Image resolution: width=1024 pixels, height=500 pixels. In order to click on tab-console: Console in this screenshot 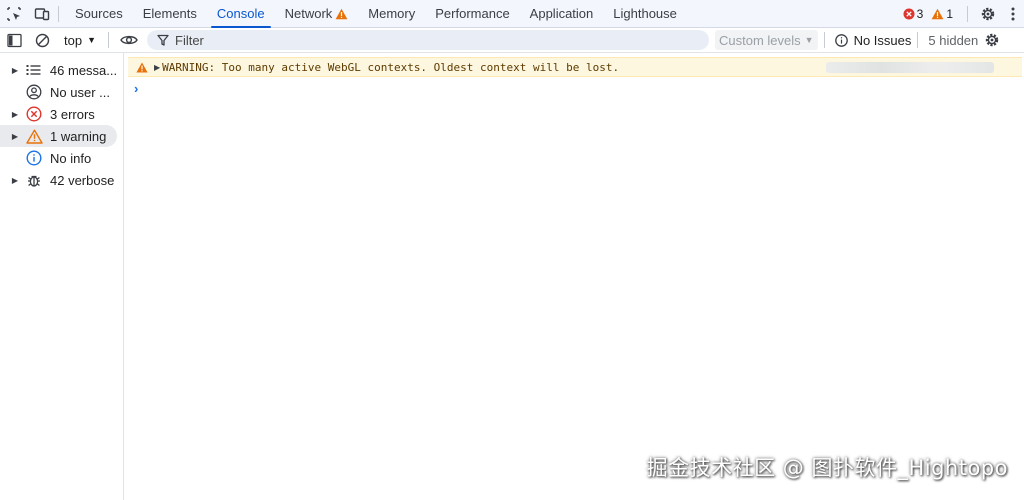, I will do `click(241, 14)`.